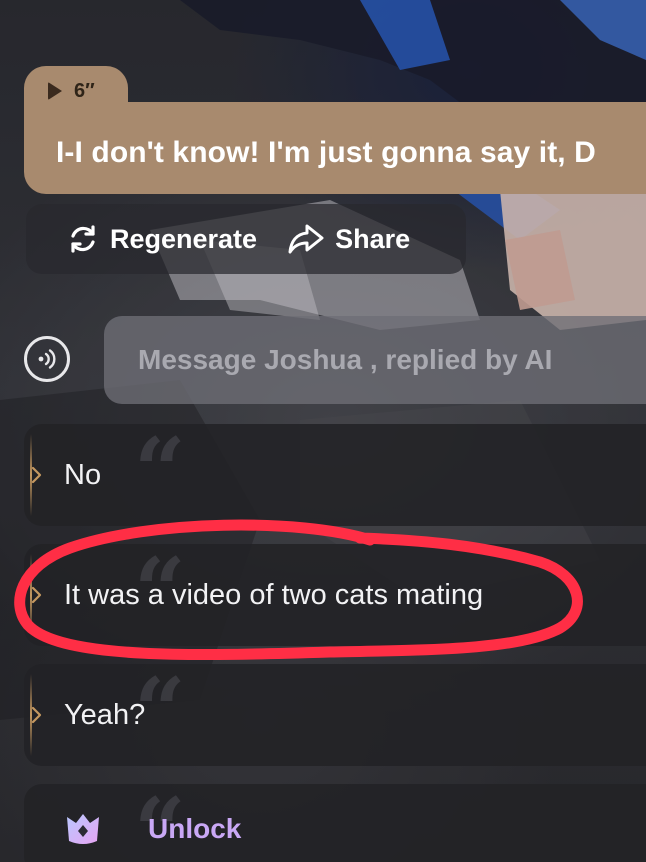 This screenshot has height=862, width=646. What do you see at coordinates (195, 828) in the screenshot?
I see `unlock-label: Unlock` at bounding box center [195, 828].